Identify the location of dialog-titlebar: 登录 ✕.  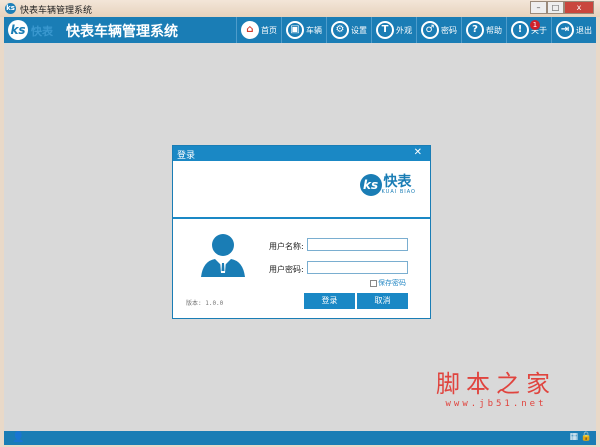
(301, 153).